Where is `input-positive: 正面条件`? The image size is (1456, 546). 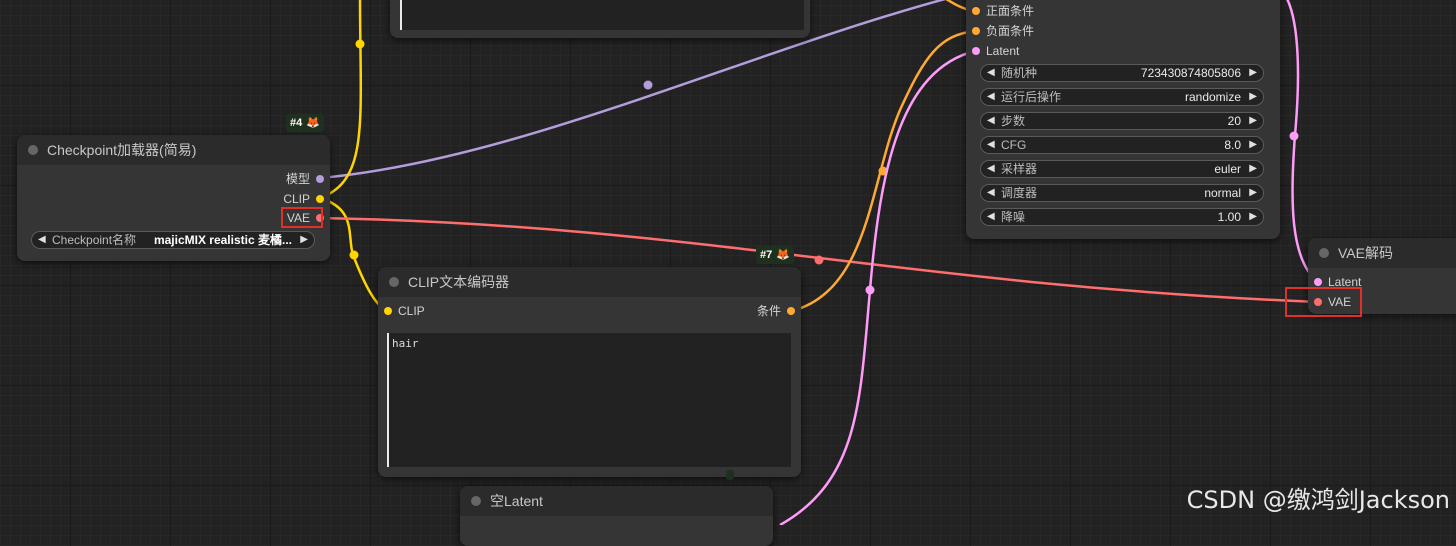
input-positive: 正面条件 is located at coordinates (1003, 11).